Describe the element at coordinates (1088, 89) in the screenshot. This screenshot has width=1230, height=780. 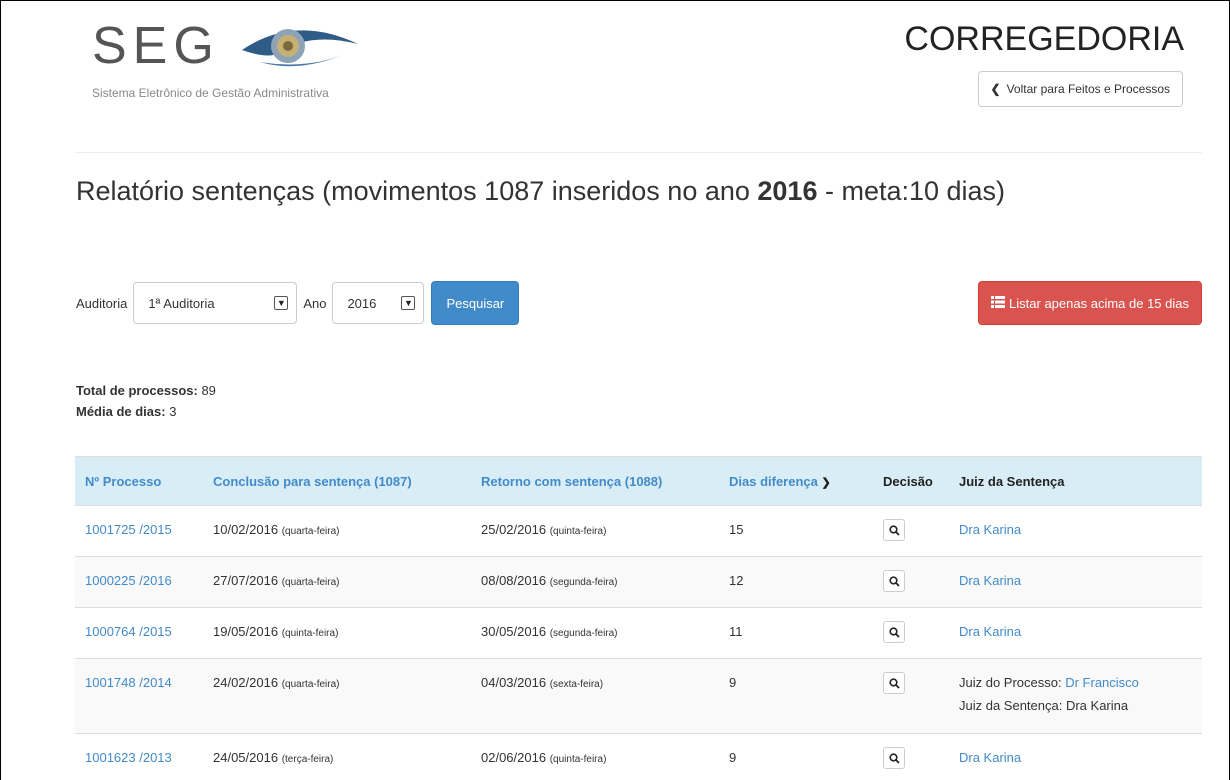
I see `back-button-label: Voltar para Feitos e Processos` at that location.